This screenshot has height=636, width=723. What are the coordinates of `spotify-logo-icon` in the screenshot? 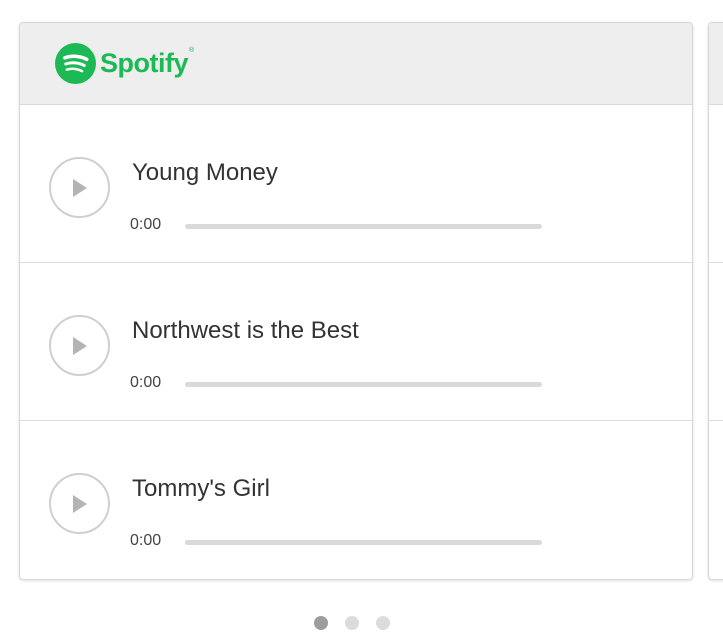 It's located at (75, 63).